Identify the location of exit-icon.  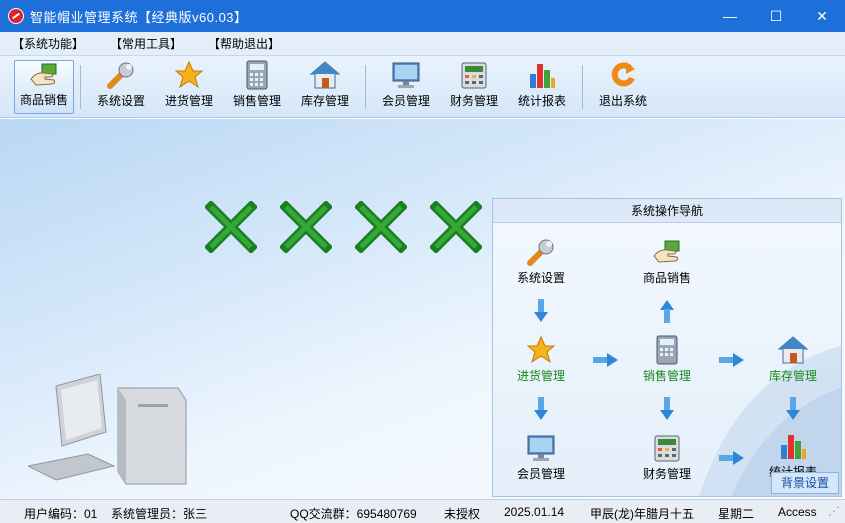
(623, 75).